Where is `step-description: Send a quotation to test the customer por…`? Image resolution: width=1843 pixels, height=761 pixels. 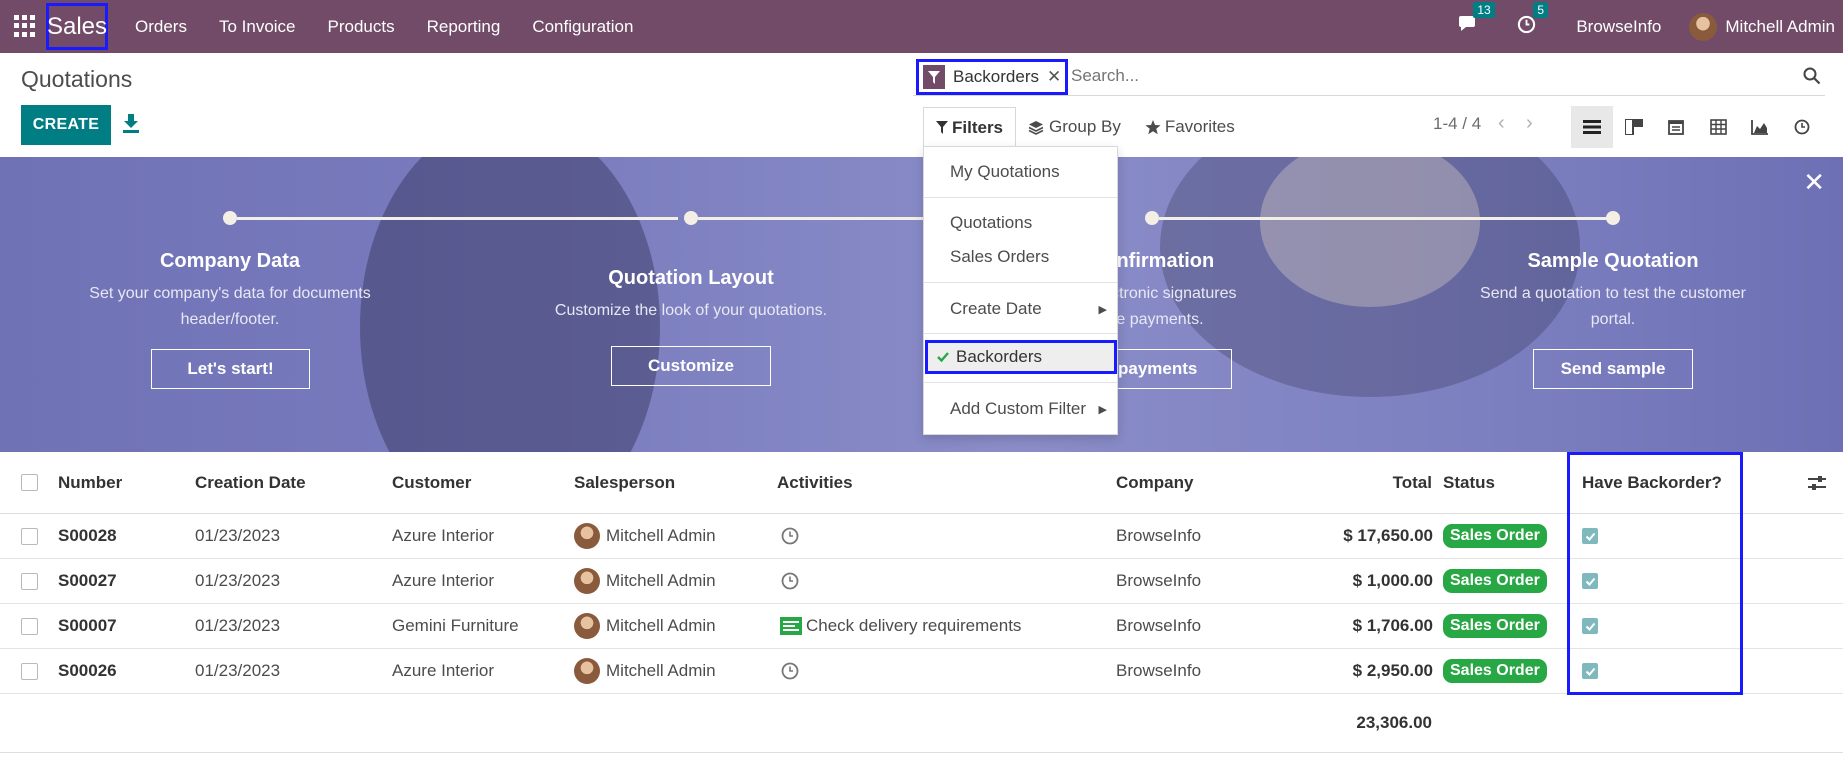
step-description: Send a quotation to test the customer por… is located at coordinates (1613, 306).